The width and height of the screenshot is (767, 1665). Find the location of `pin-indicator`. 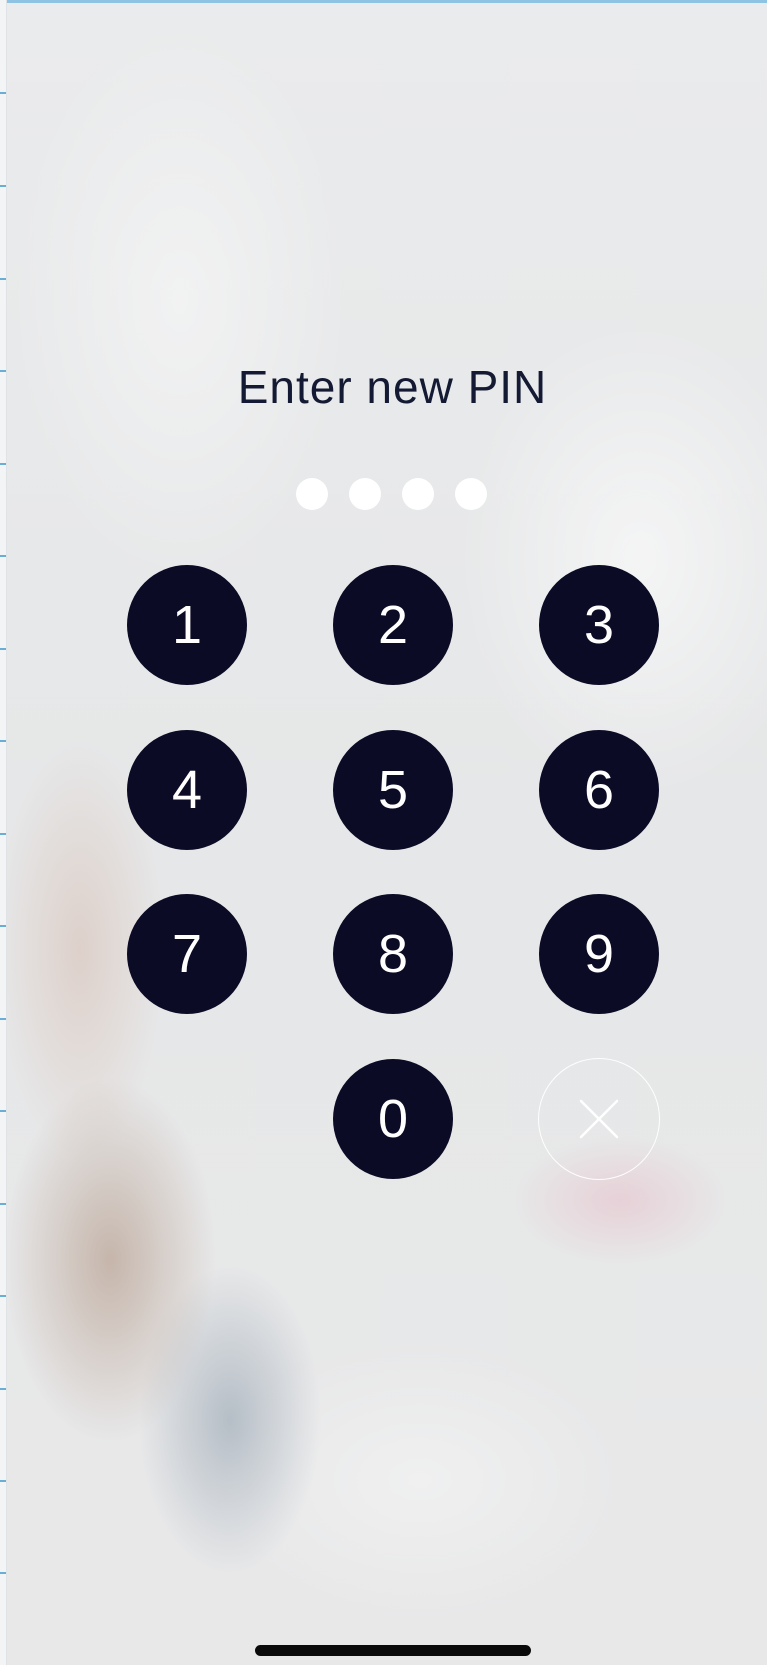

pin-indicator is located at coordinates (392, 494).